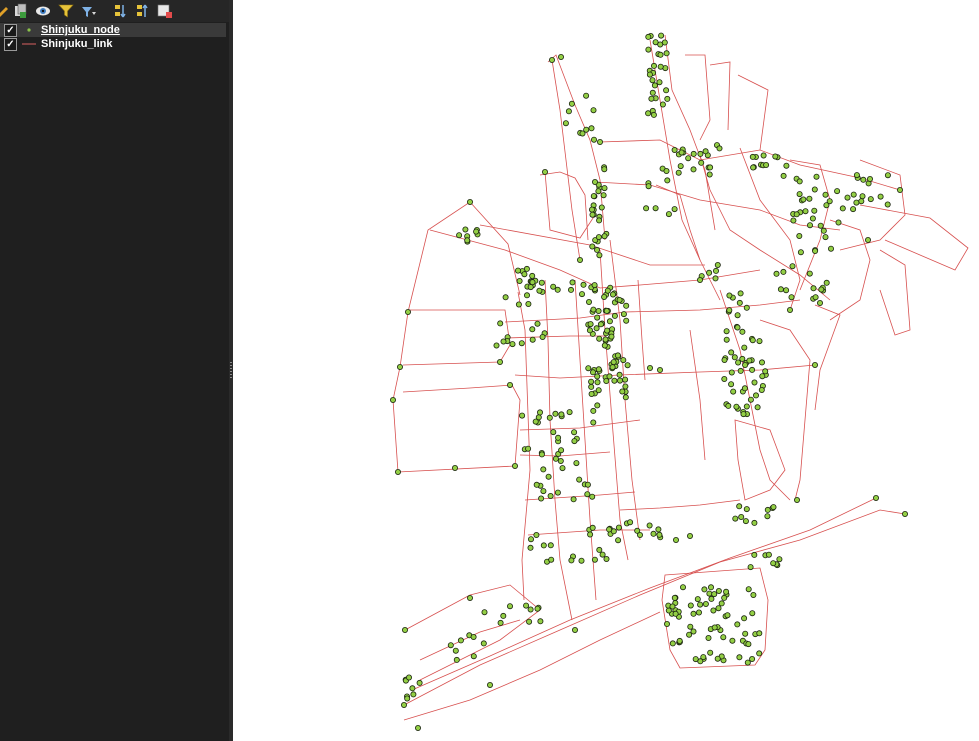 Image resolution: width=979 pixels, height=741 pixels. What do you see at coordinates (165, 11) in the screenshot?
I see `remove-layer-icon` at bounding box center [165, 11].